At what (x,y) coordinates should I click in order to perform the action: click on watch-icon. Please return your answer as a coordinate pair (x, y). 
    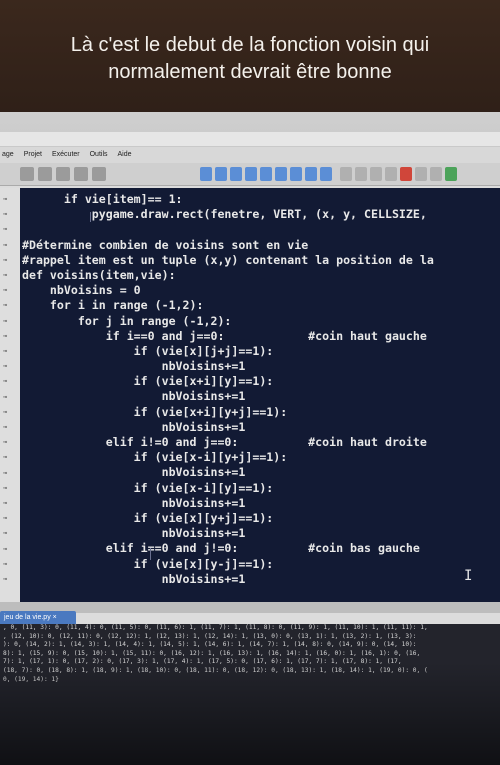
    Looking at the image, I should click on (311, 174).